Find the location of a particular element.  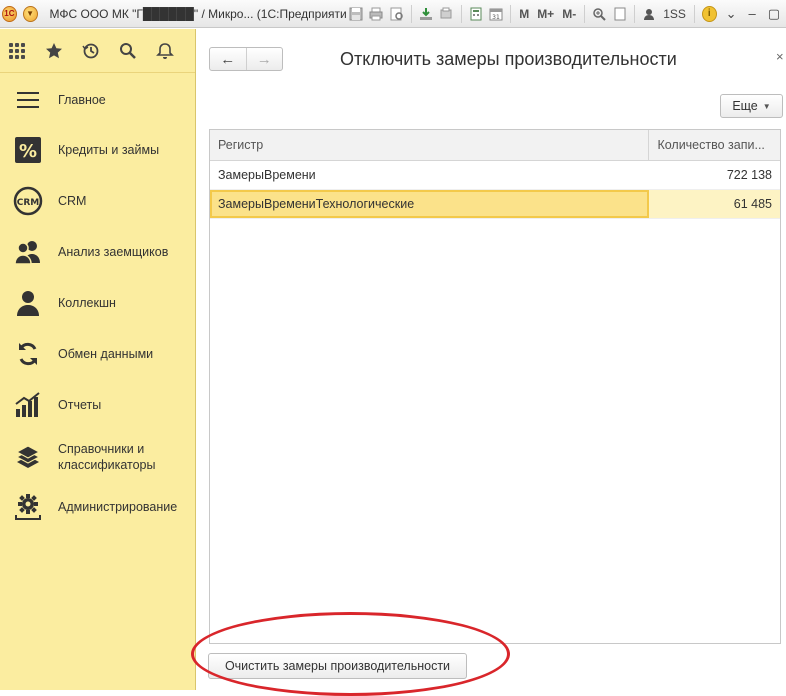

table-row: ЗамерыВремени 722 138 is located at coordinates (495, 175).